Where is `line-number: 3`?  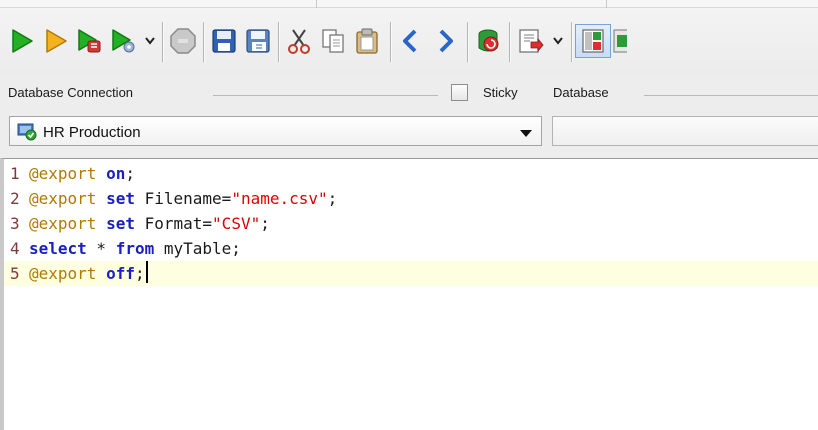 line-number: 3 is located at coordinates (15, 223).